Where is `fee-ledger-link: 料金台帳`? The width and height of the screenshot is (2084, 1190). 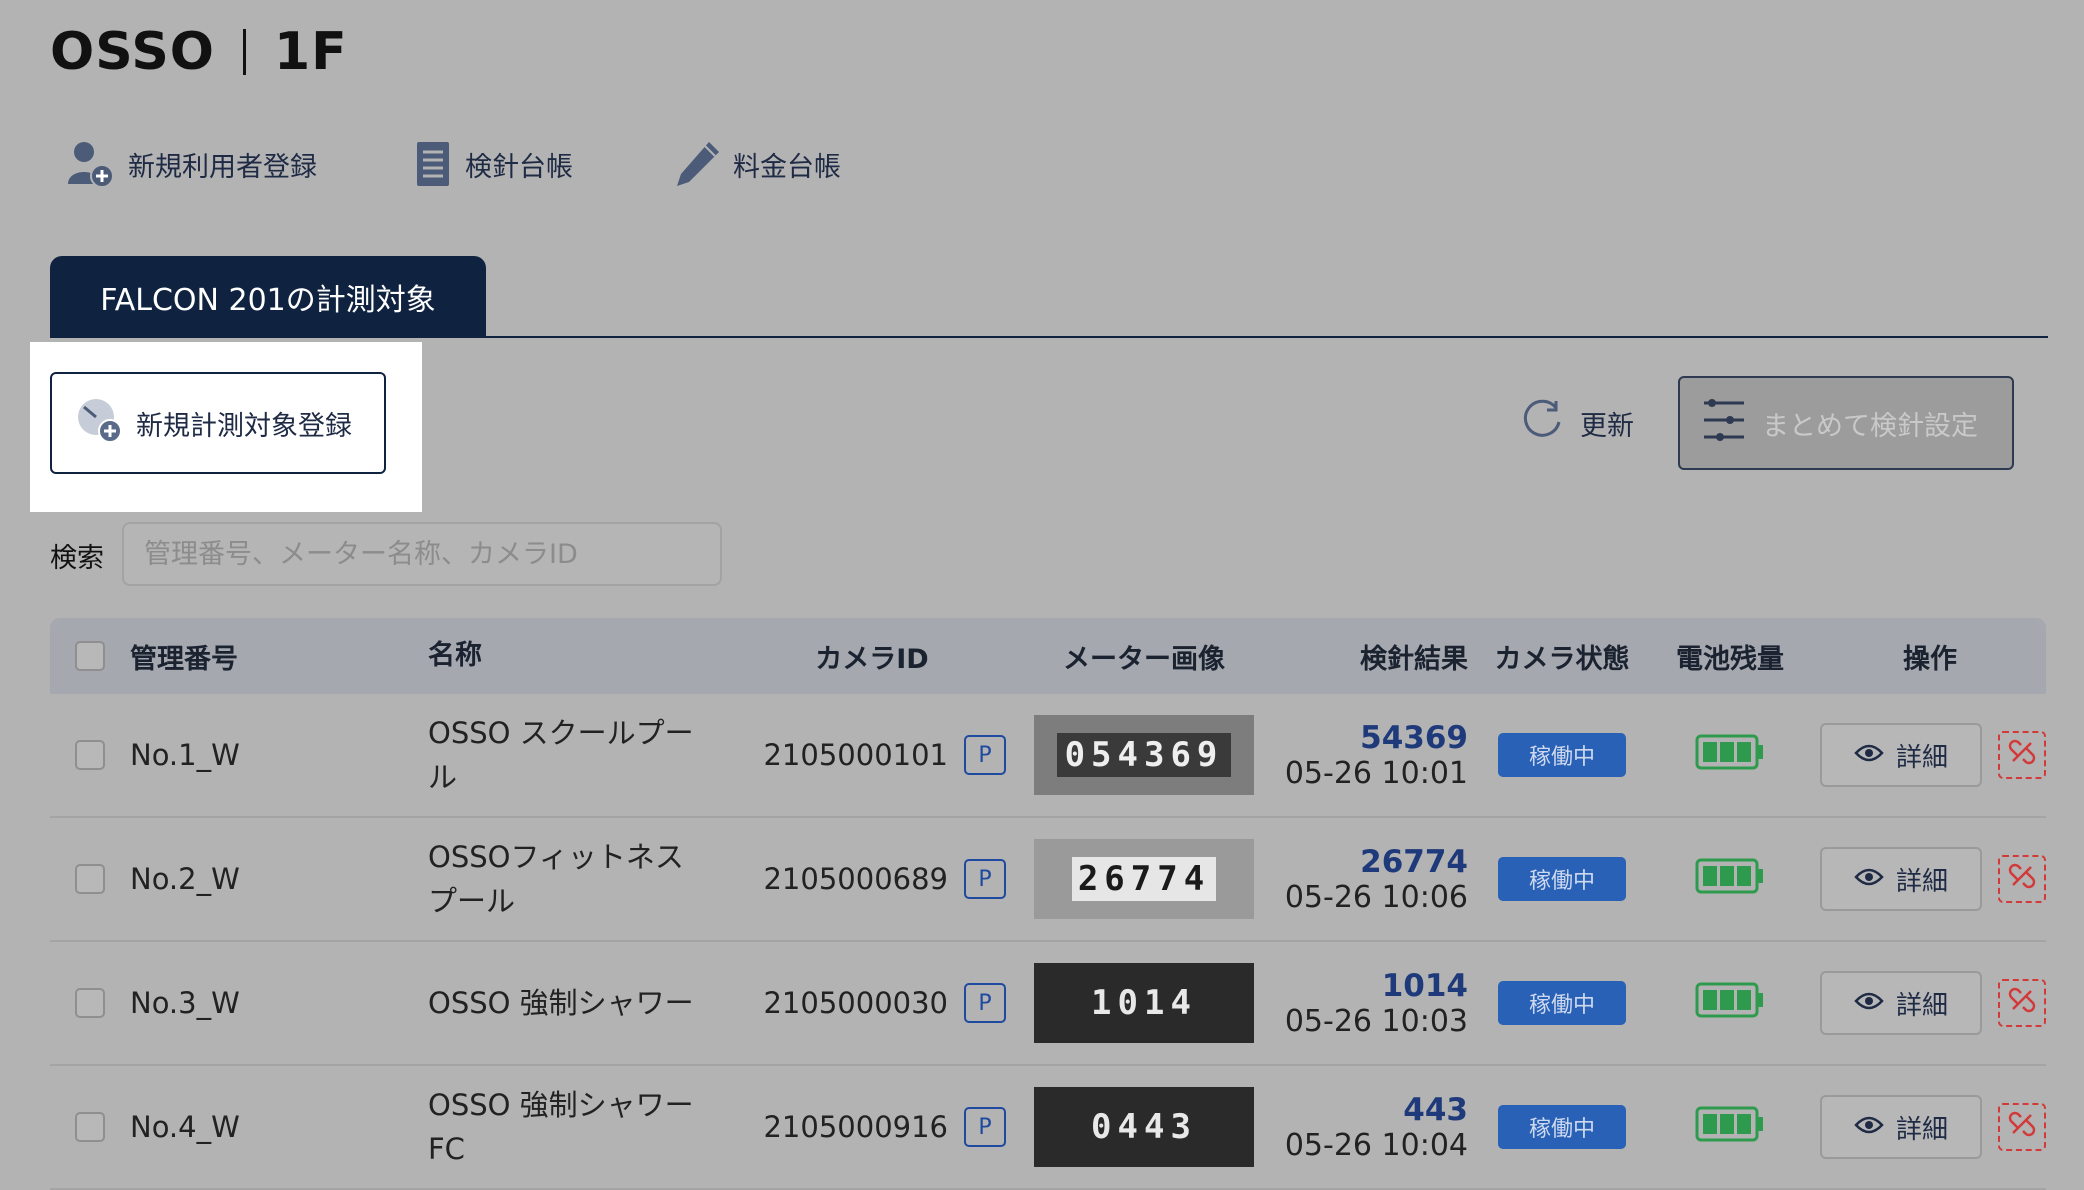
fee-ledger-link: 料金台帳 is located at coordinates (757, 164).